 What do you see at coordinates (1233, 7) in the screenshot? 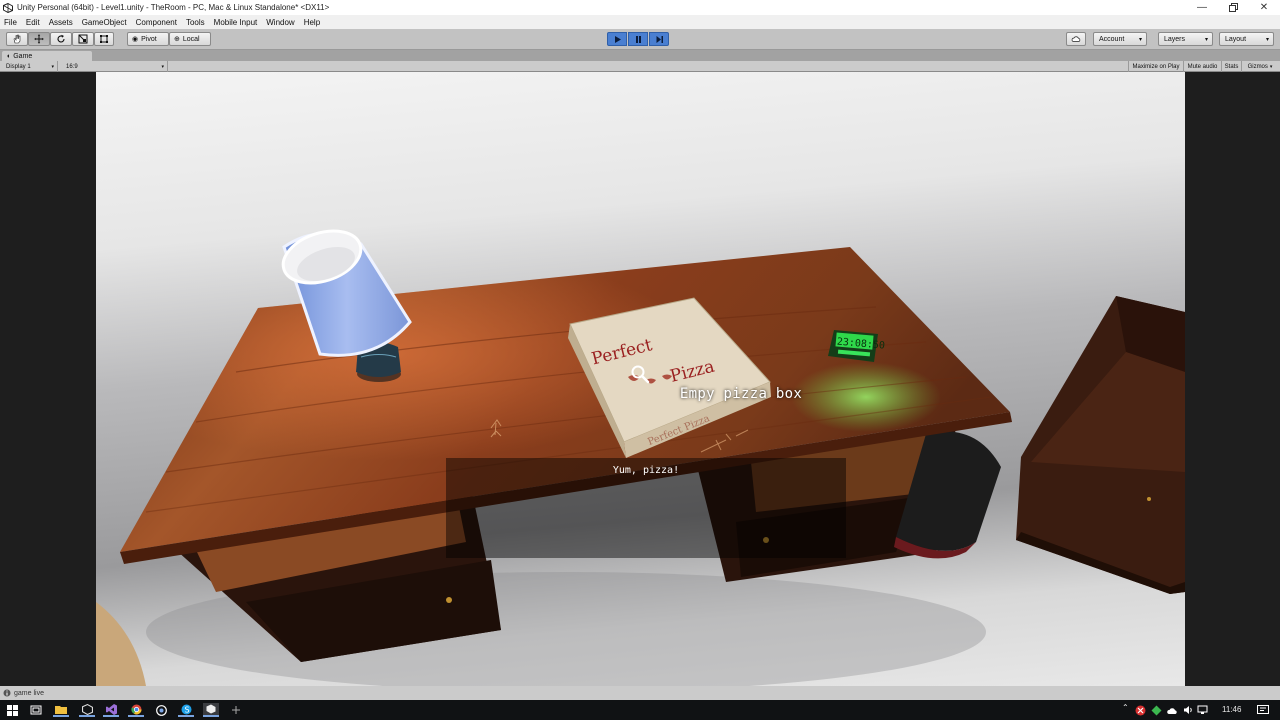
I see `restore-icon` at bounding box center [1233, 7].